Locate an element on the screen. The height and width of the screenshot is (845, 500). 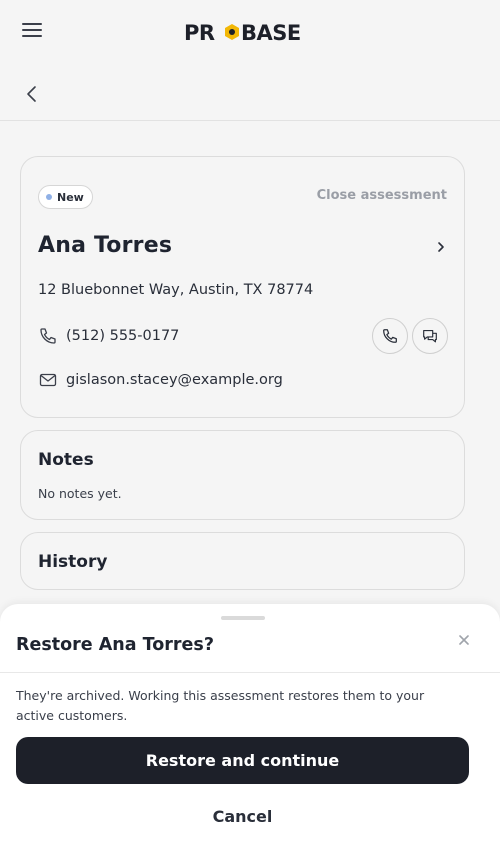
top-bar: PR BASE is located at coordinates (250, 32).